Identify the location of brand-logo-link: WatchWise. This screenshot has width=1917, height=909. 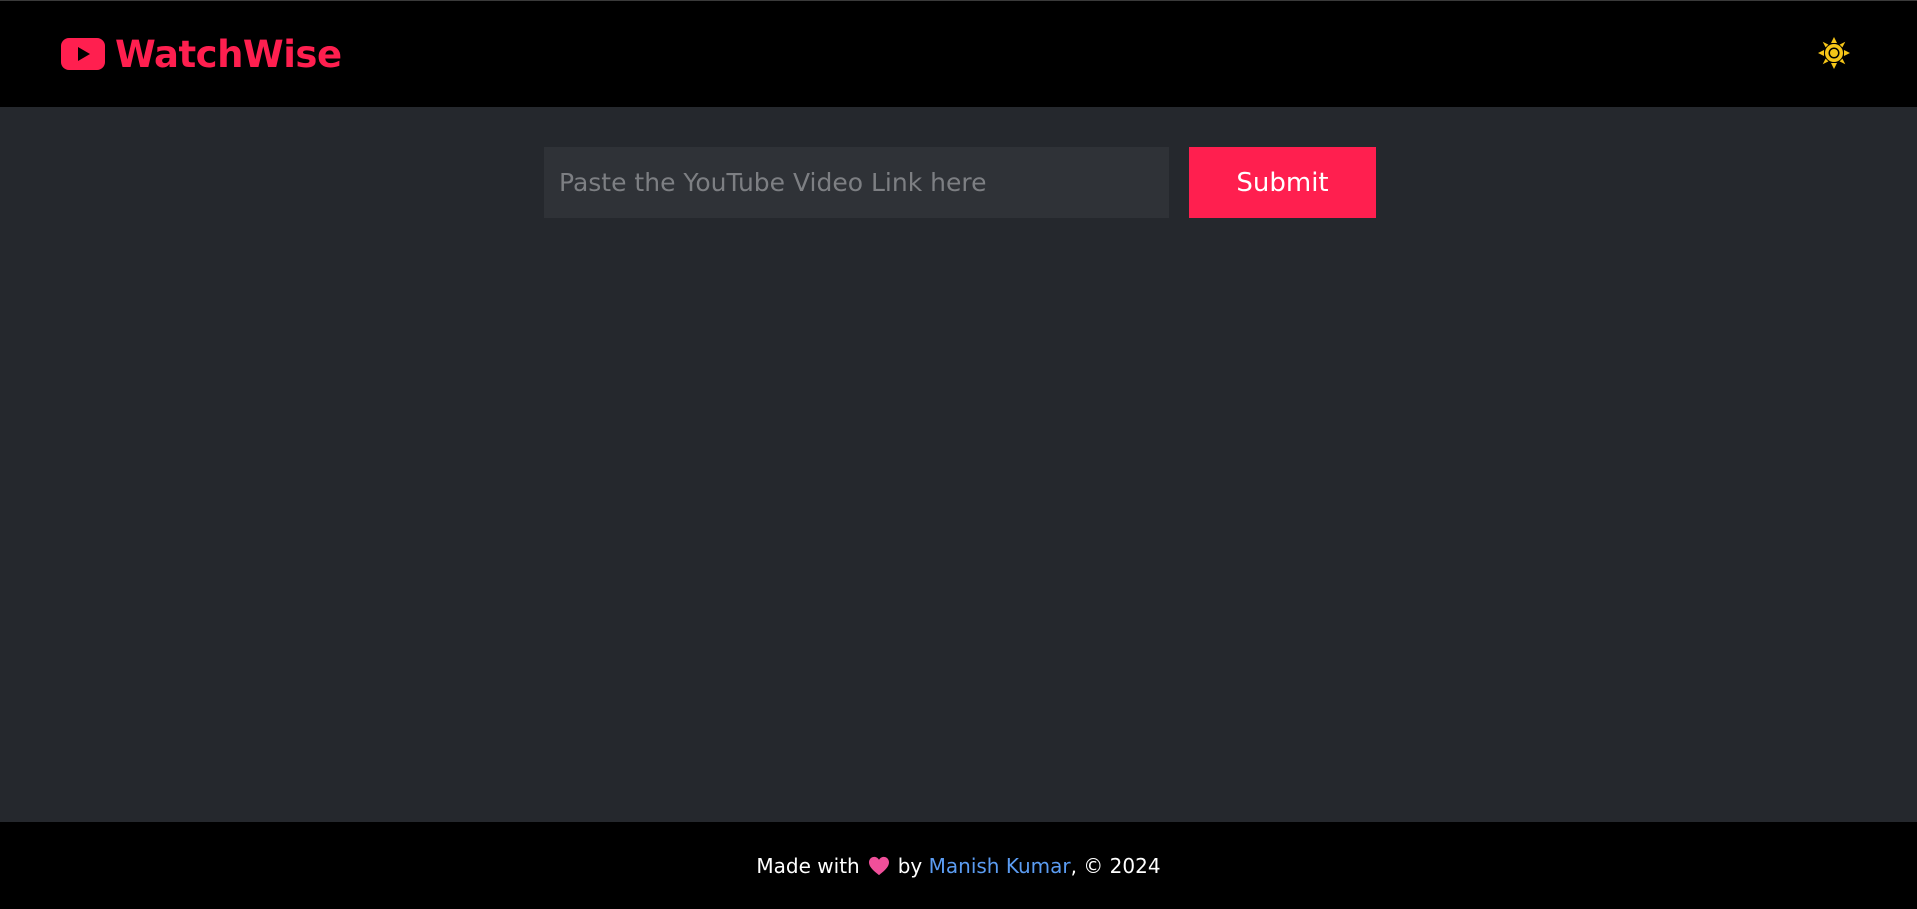
(201, 54).